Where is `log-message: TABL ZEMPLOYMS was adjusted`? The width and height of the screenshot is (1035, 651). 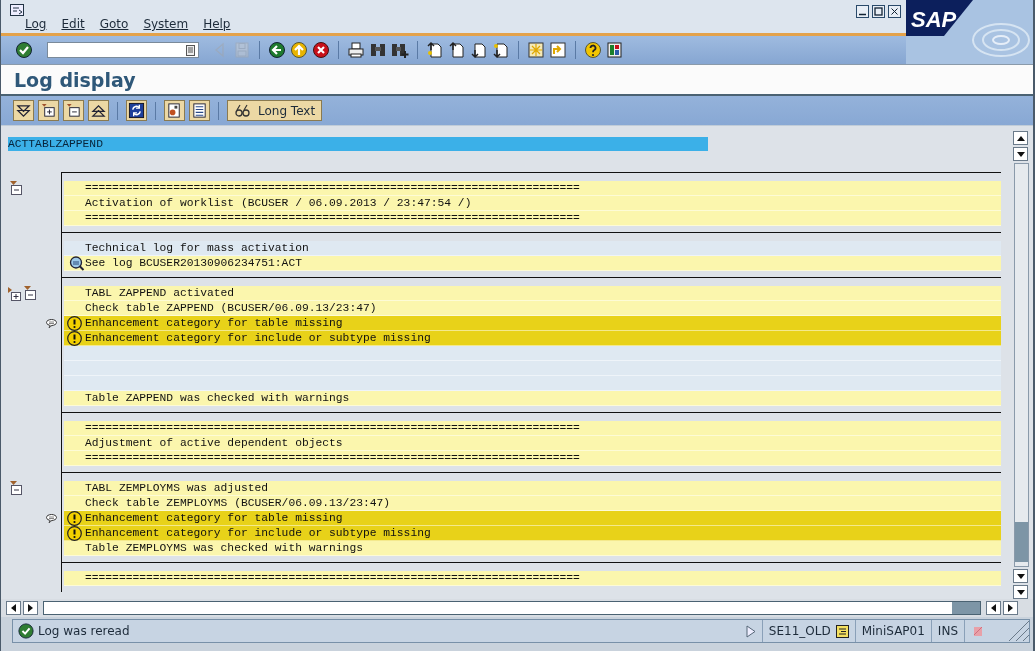
log-message: TABL ZEMPLOYMS was adjusted is located at coordinates (177, 488).